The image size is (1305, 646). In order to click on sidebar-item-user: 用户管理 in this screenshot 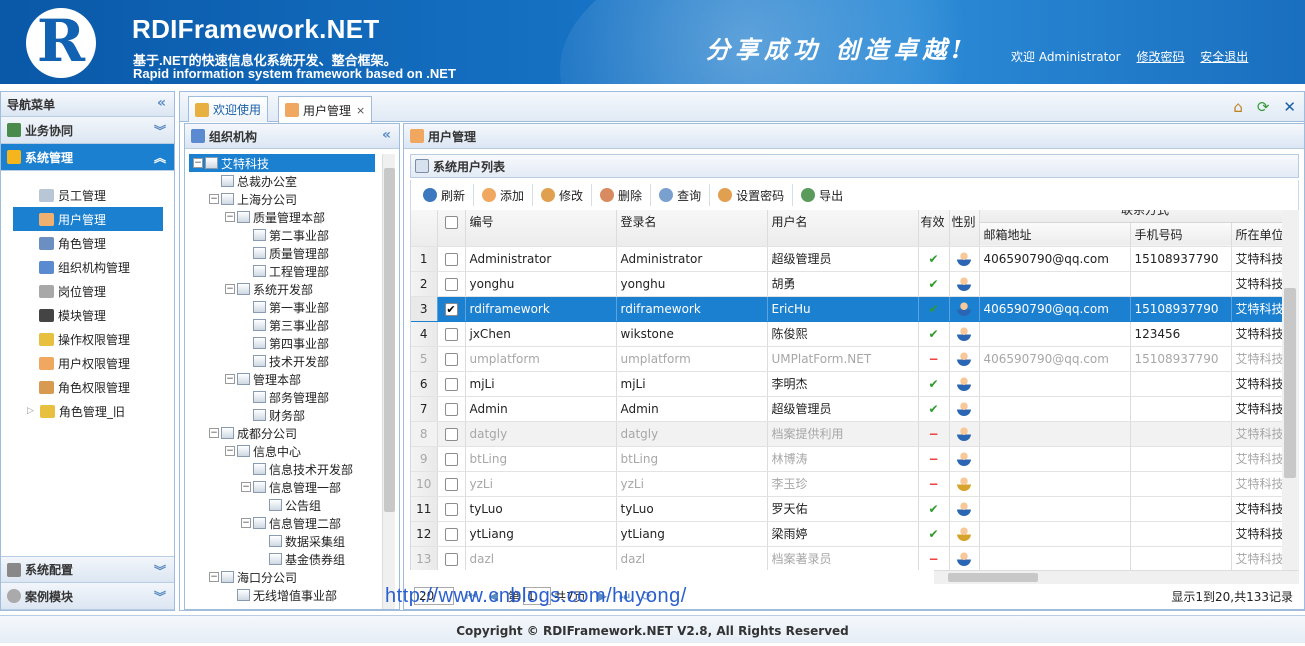, I will do `click(88, 219)`.